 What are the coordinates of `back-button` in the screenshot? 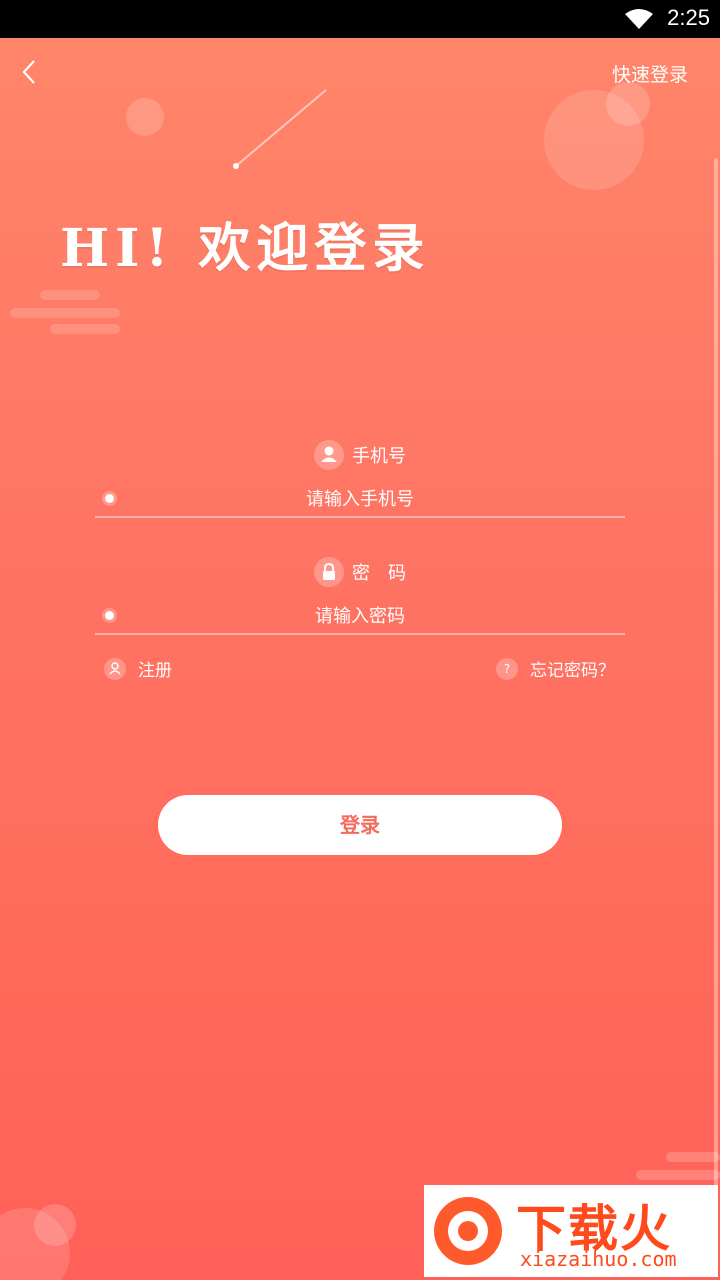 It's located at (30, 72).